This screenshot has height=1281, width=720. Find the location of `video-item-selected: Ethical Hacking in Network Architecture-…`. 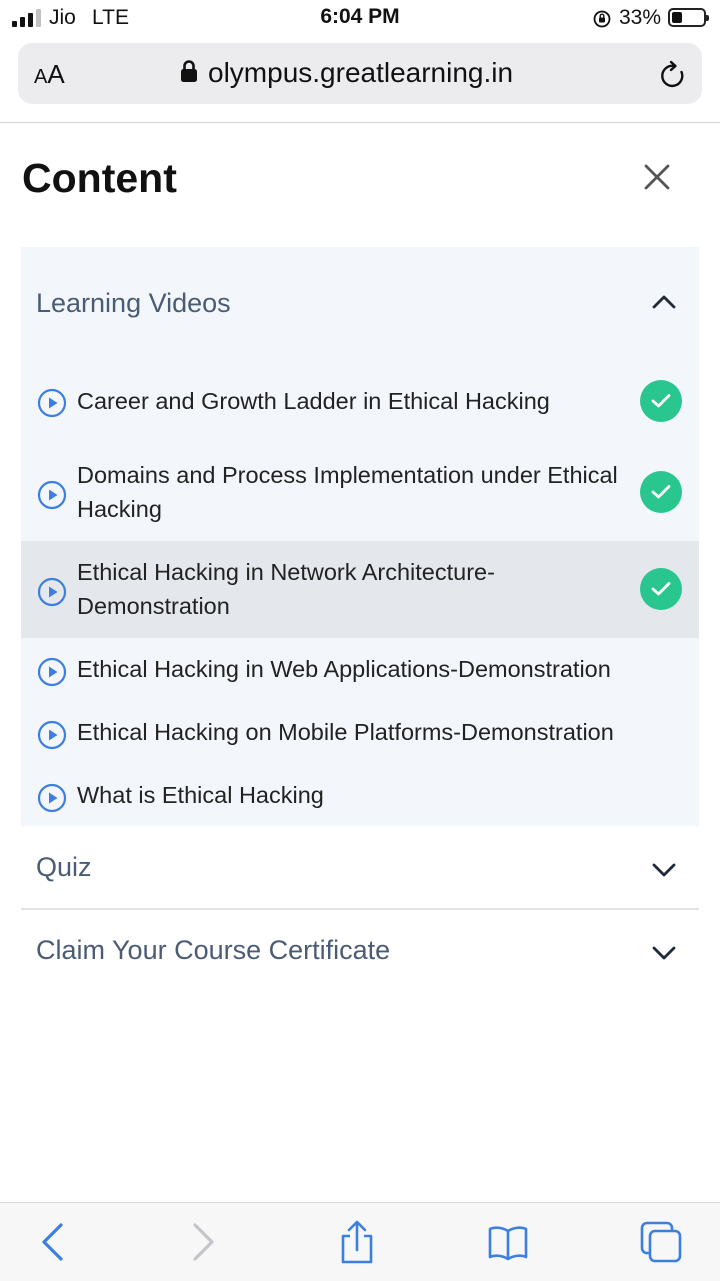

video-item-selected: Ethical Hacking in Network Architecture-… is located at coordinates (360, 589).